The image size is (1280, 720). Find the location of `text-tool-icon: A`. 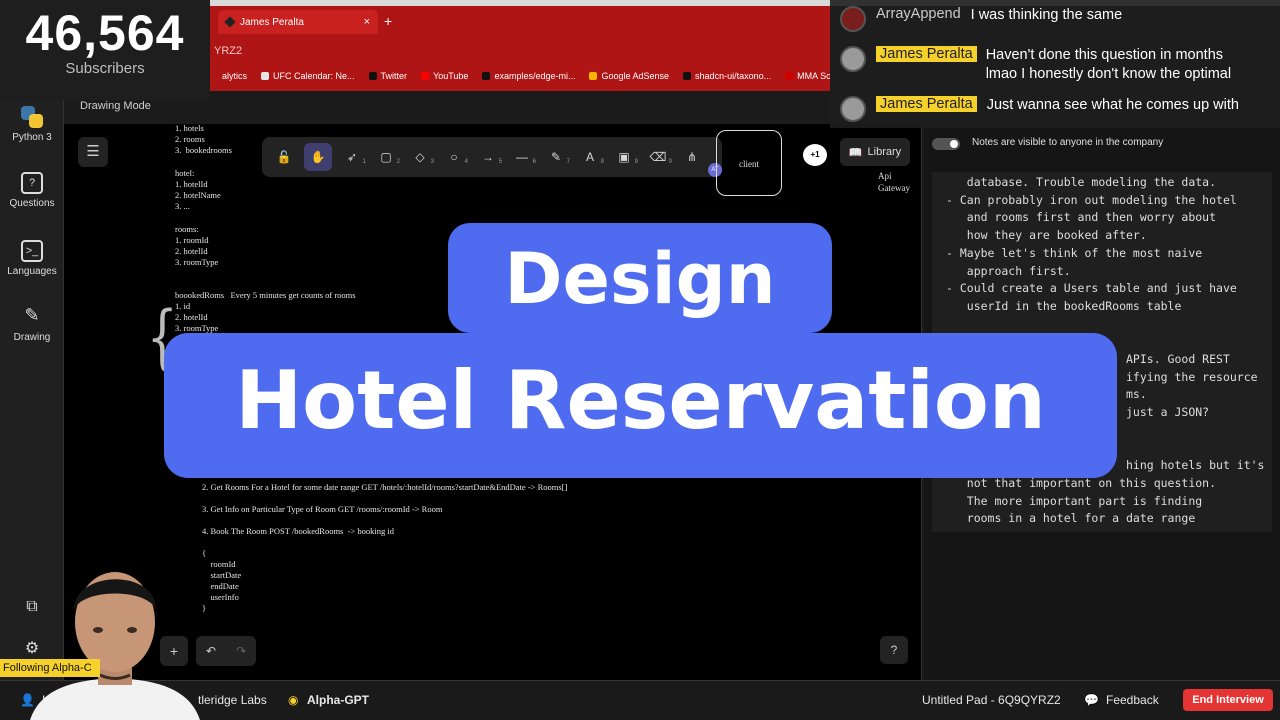

text-tool-icon: A is located at coordinates (589, 157).